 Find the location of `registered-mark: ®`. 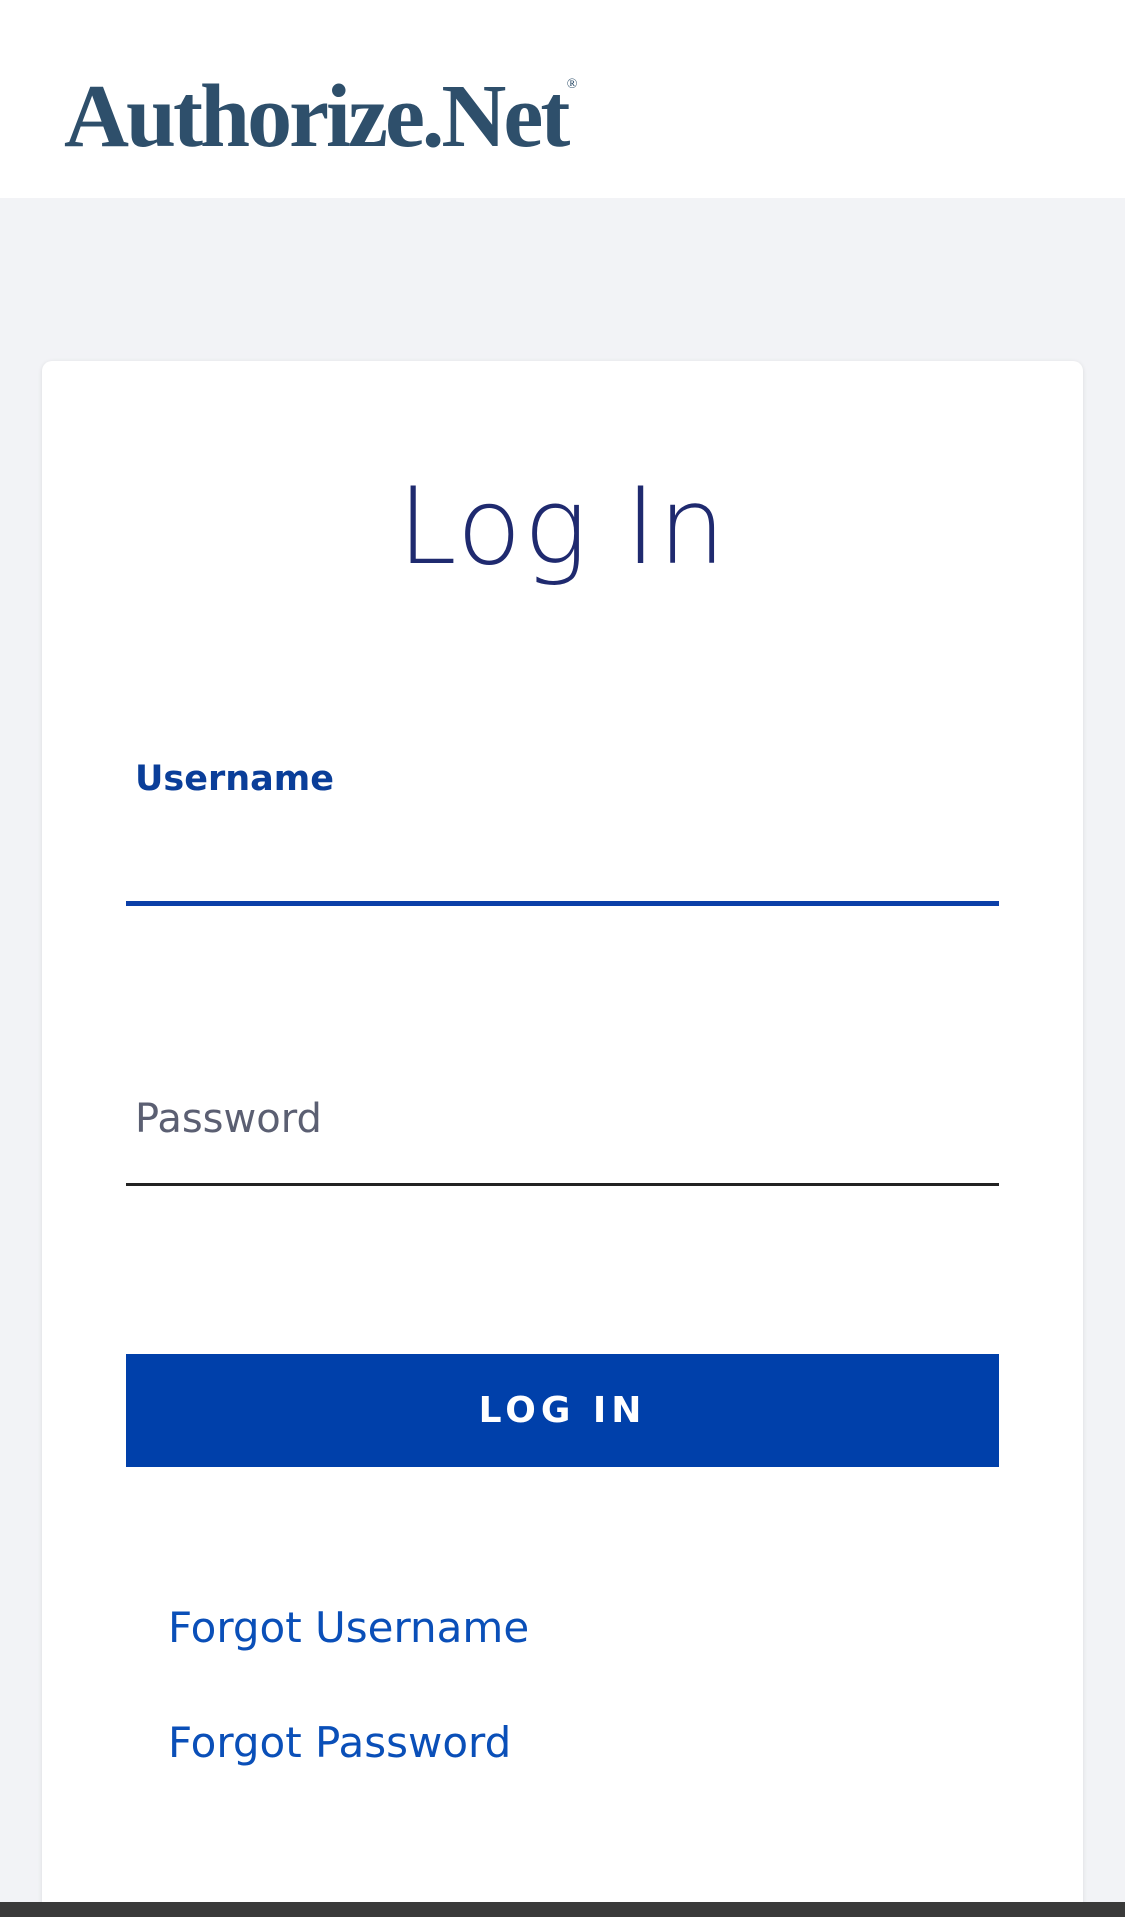

registered-mark: ® is located at coordinates (572, 84).